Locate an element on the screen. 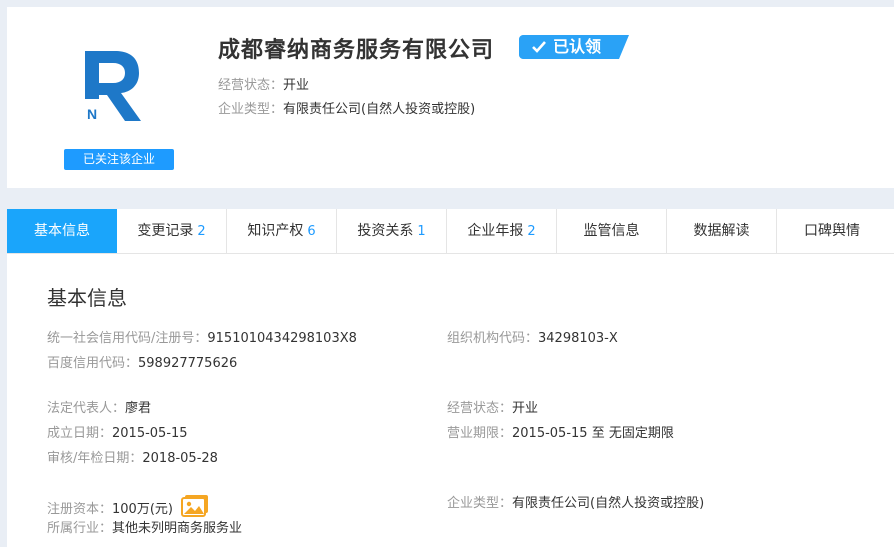 This screenshot has width=894, height=547. tab-basic-info: 基本信息 is located at coordinates (62, 231).